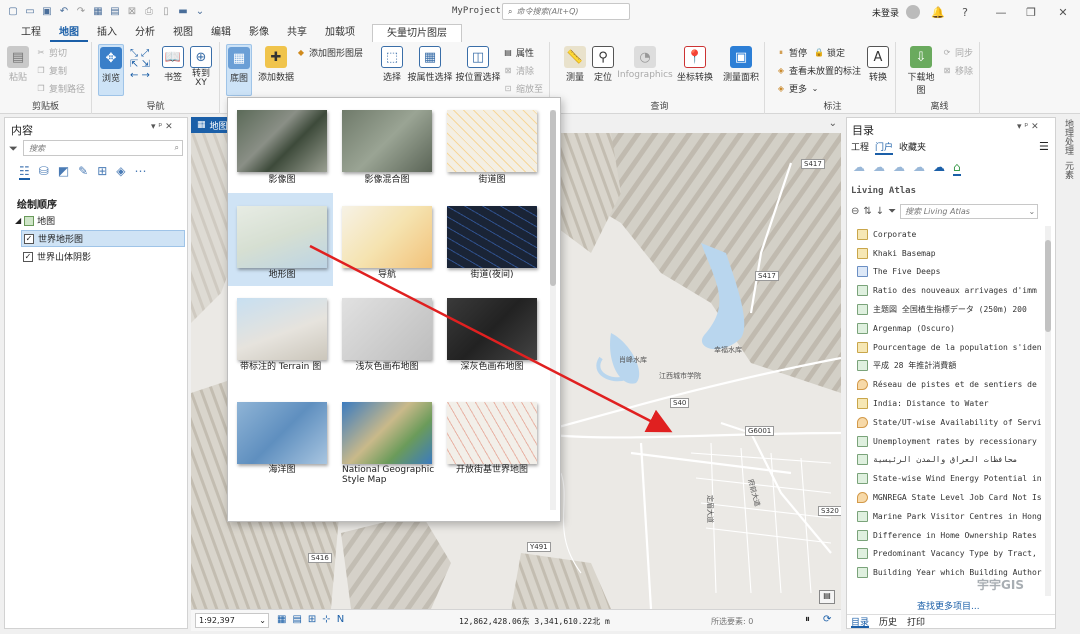 This screenshot has width=1080, height=634. Describe the element at coordinates (884, 147) in the screenshot. I see `catalog-tab-portal: 门户` at that location.